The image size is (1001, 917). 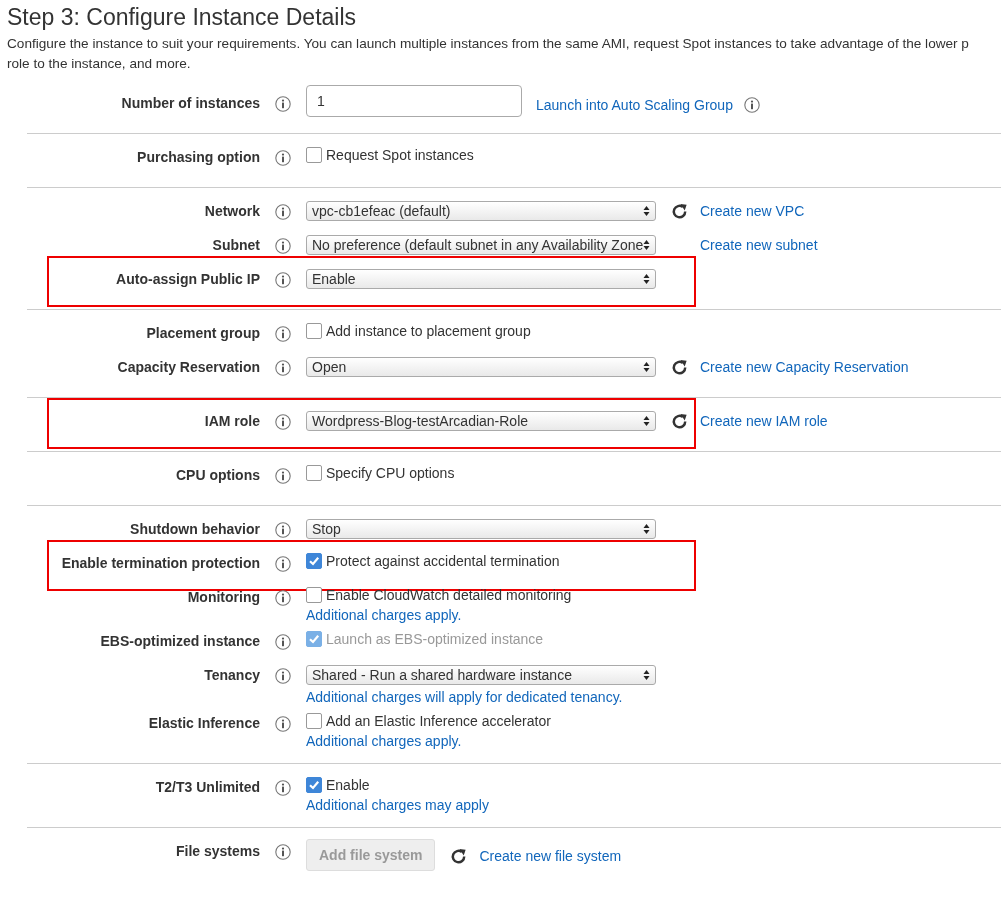 What do you see at coordinates (232, 675) in the screenshot?
I see `field-label: Tenancy` at bounding box center [232, 675].